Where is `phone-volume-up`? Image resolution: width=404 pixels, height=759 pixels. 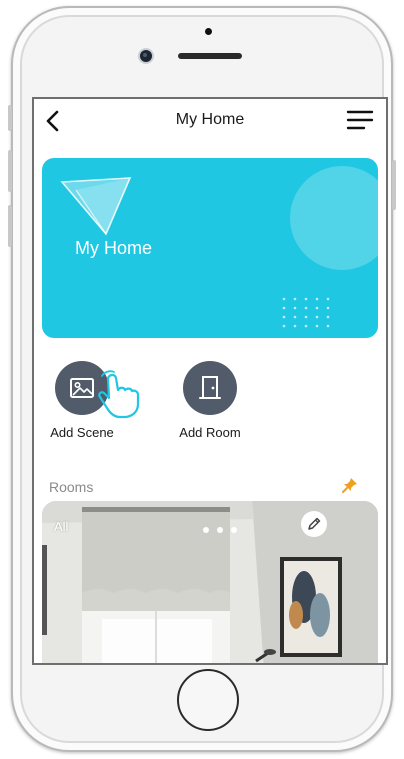 phone-volume-up is located at coordinates (10, 171).